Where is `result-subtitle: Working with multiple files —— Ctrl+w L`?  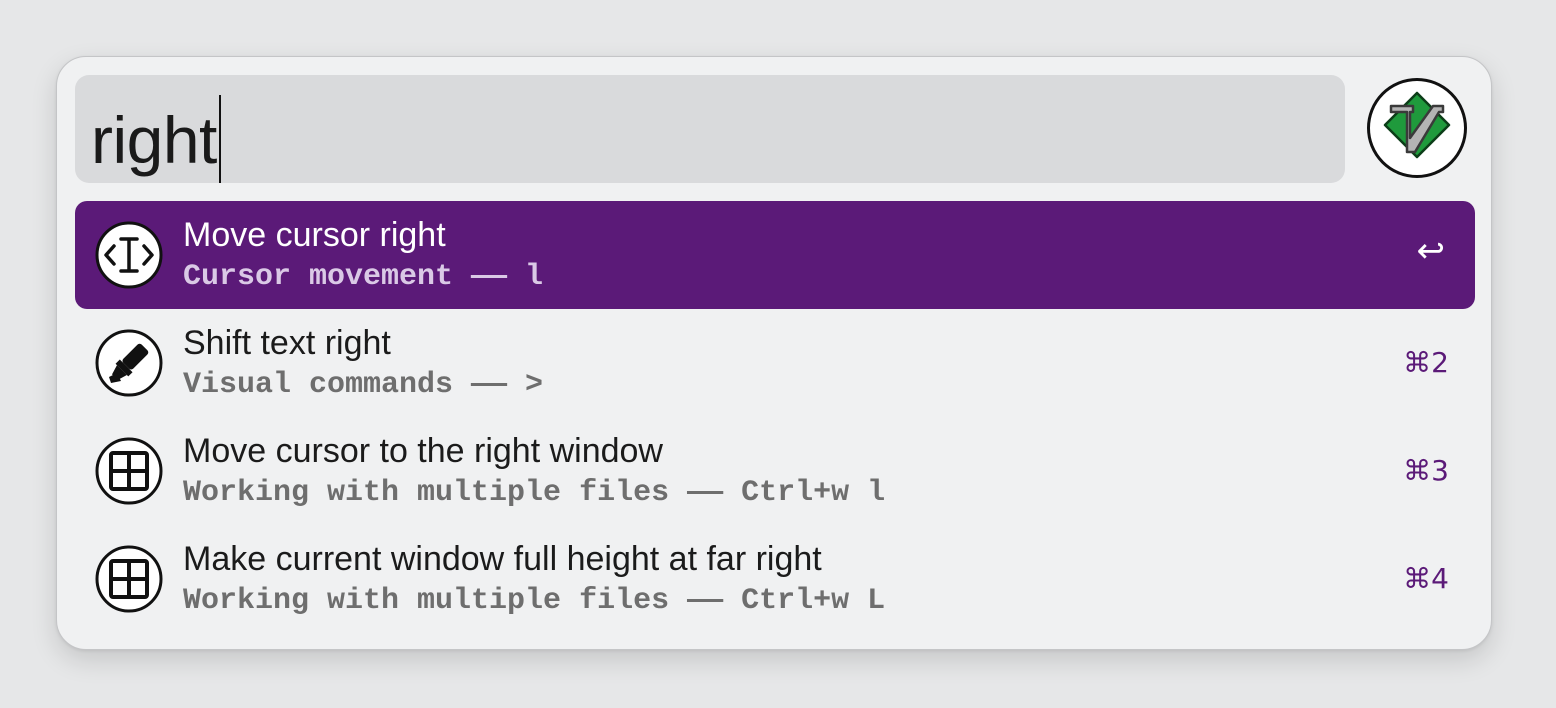
result-subtitle: Working with multiple files —— Ctrl+w L is located at coordinates (534, 601).